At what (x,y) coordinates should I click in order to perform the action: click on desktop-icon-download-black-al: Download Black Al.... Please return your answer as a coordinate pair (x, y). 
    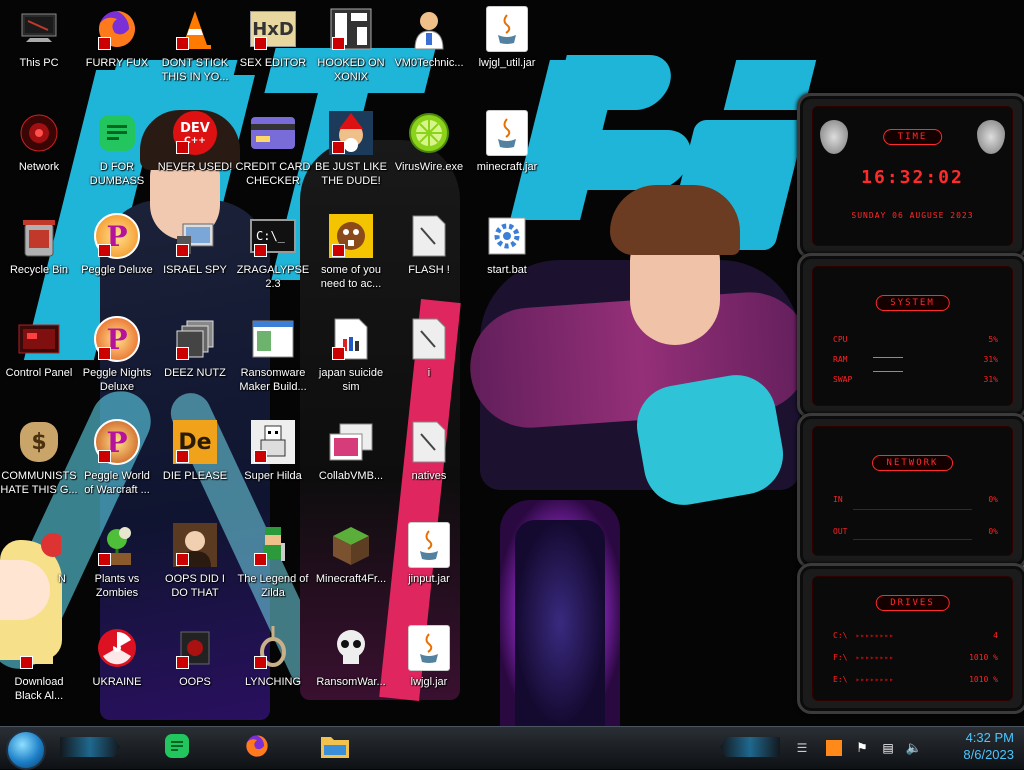
    Looking at the image, I should click on (39, 669).